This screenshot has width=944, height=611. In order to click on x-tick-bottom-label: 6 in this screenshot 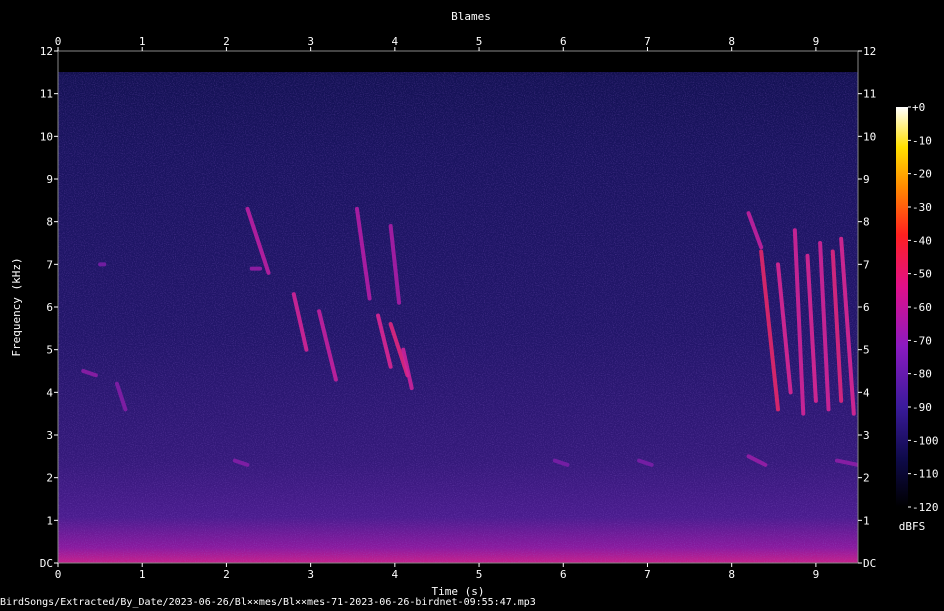, I will do `click(563, 574)`.